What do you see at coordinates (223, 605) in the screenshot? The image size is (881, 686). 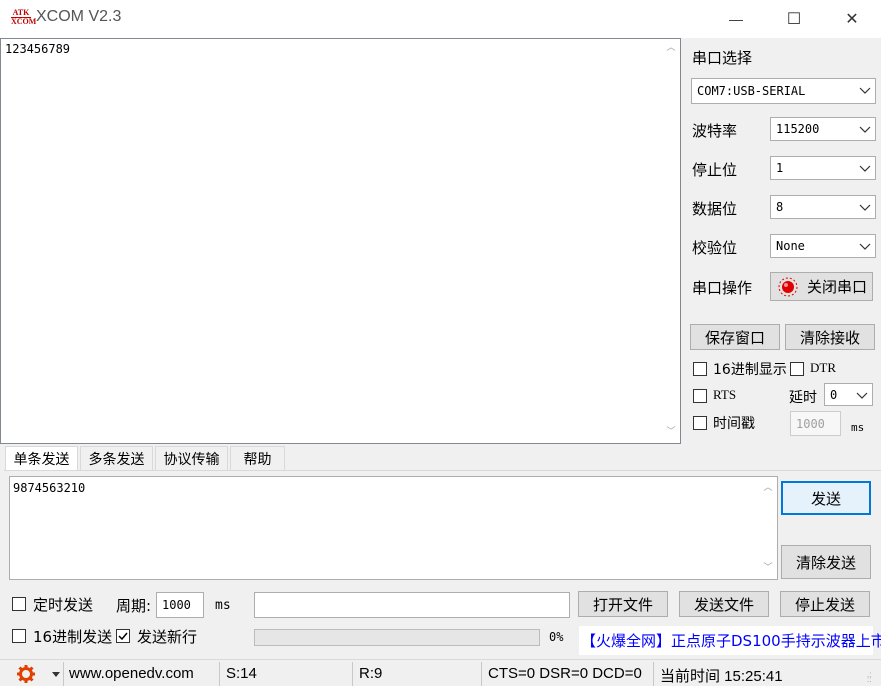 I see `period-unit: ms` at bounding box center [223, 605].